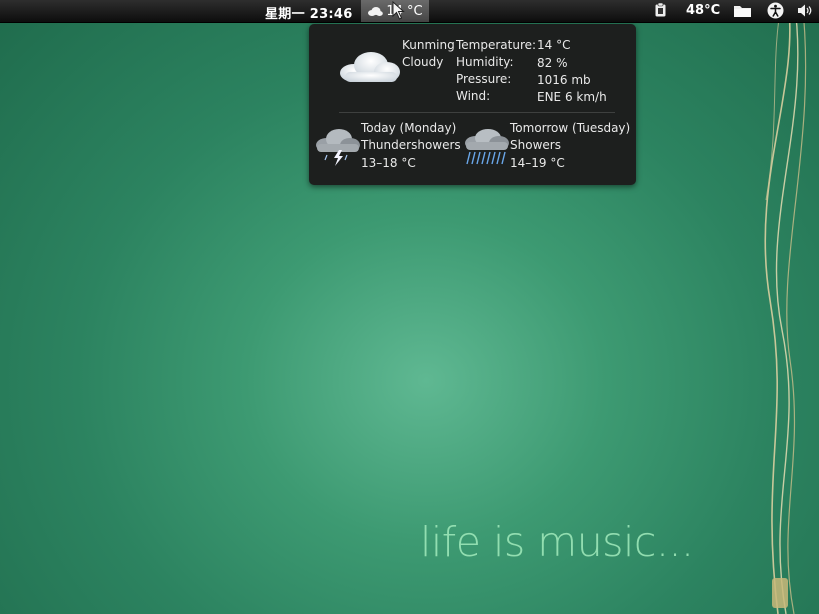  I want to click on forecast-tomorrow-condition: Showers, so click(535, 145).